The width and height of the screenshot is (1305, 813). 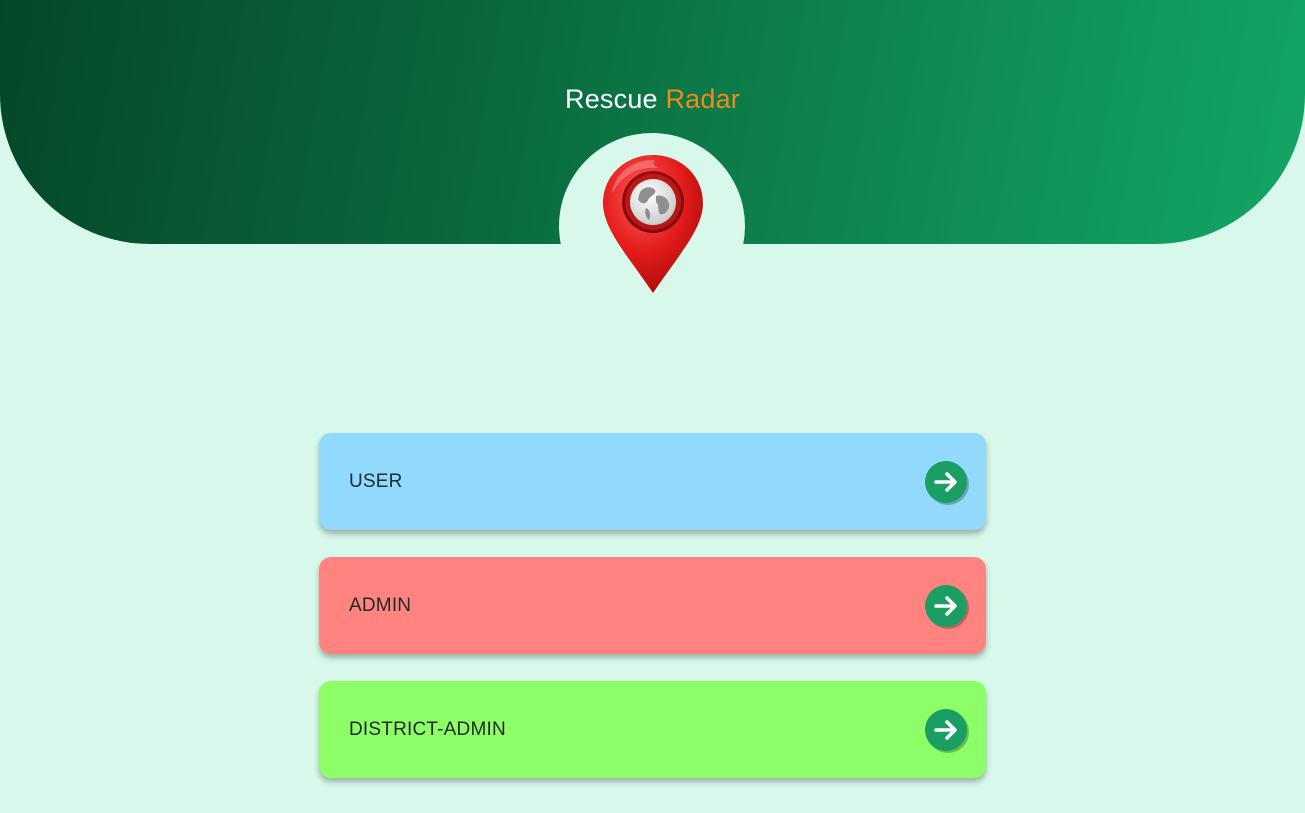 I want to click on map-pin-globe-icon, so click(x=653, y=224).